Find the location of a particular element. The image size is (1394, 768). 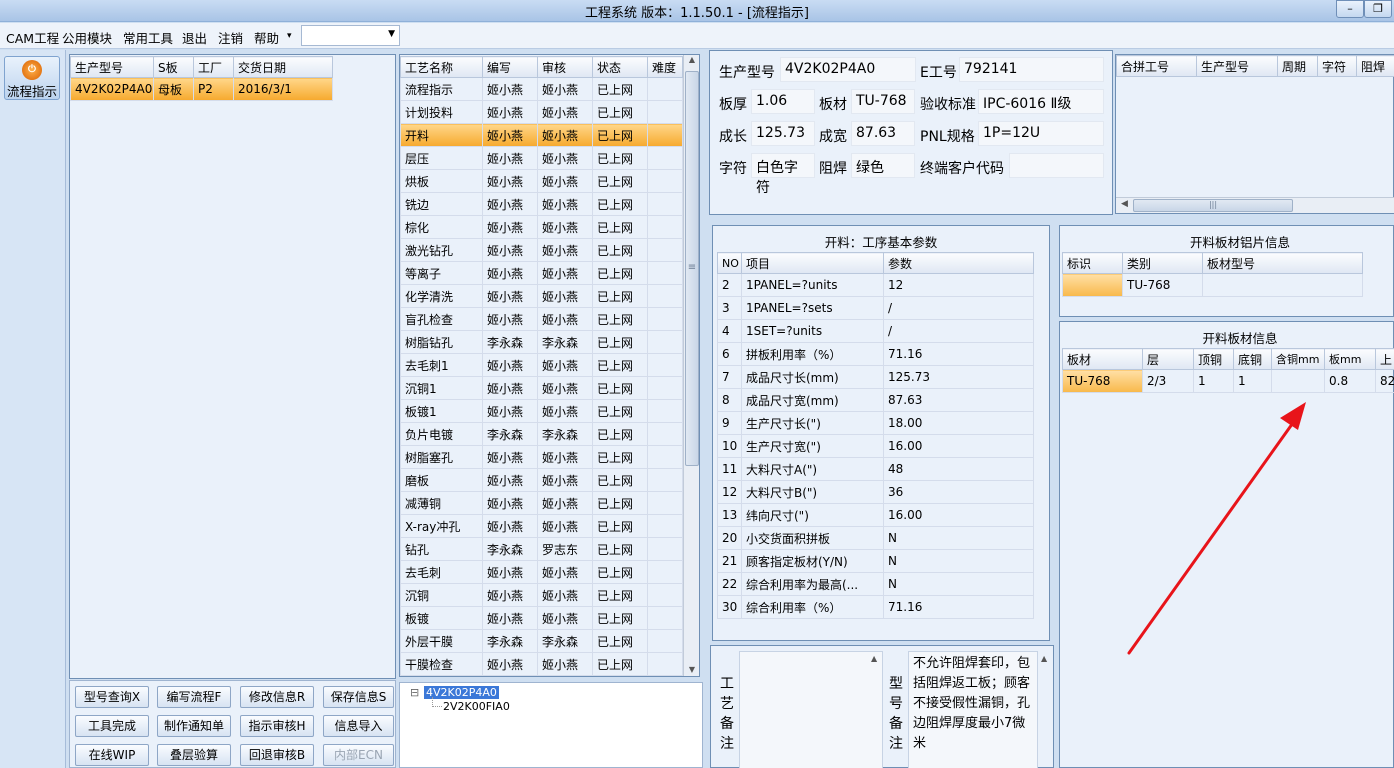

table-row: 去毛刺1 姬小燕 姬小燕 已上网 is located at coordinates (541, 365).